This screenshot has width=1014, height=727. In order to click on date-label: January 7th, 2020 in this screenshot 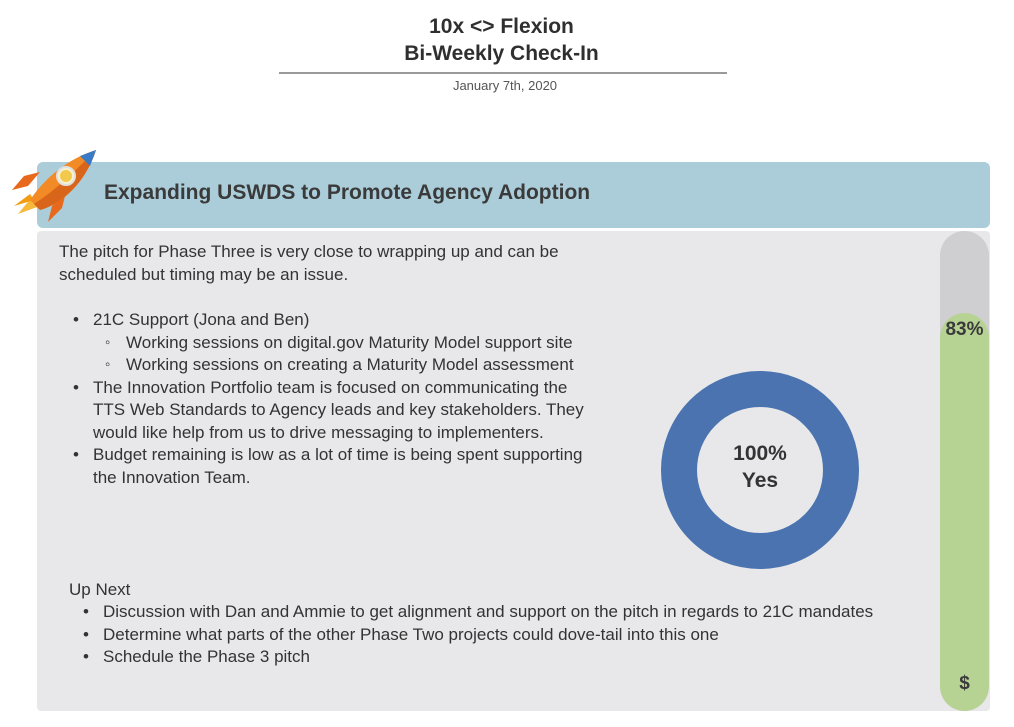, I will do `click(505, 85)`.